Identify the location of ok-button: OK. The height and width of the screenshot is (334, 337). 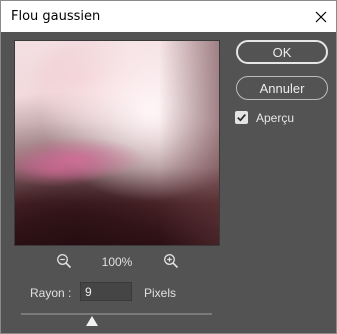
(282, 52).